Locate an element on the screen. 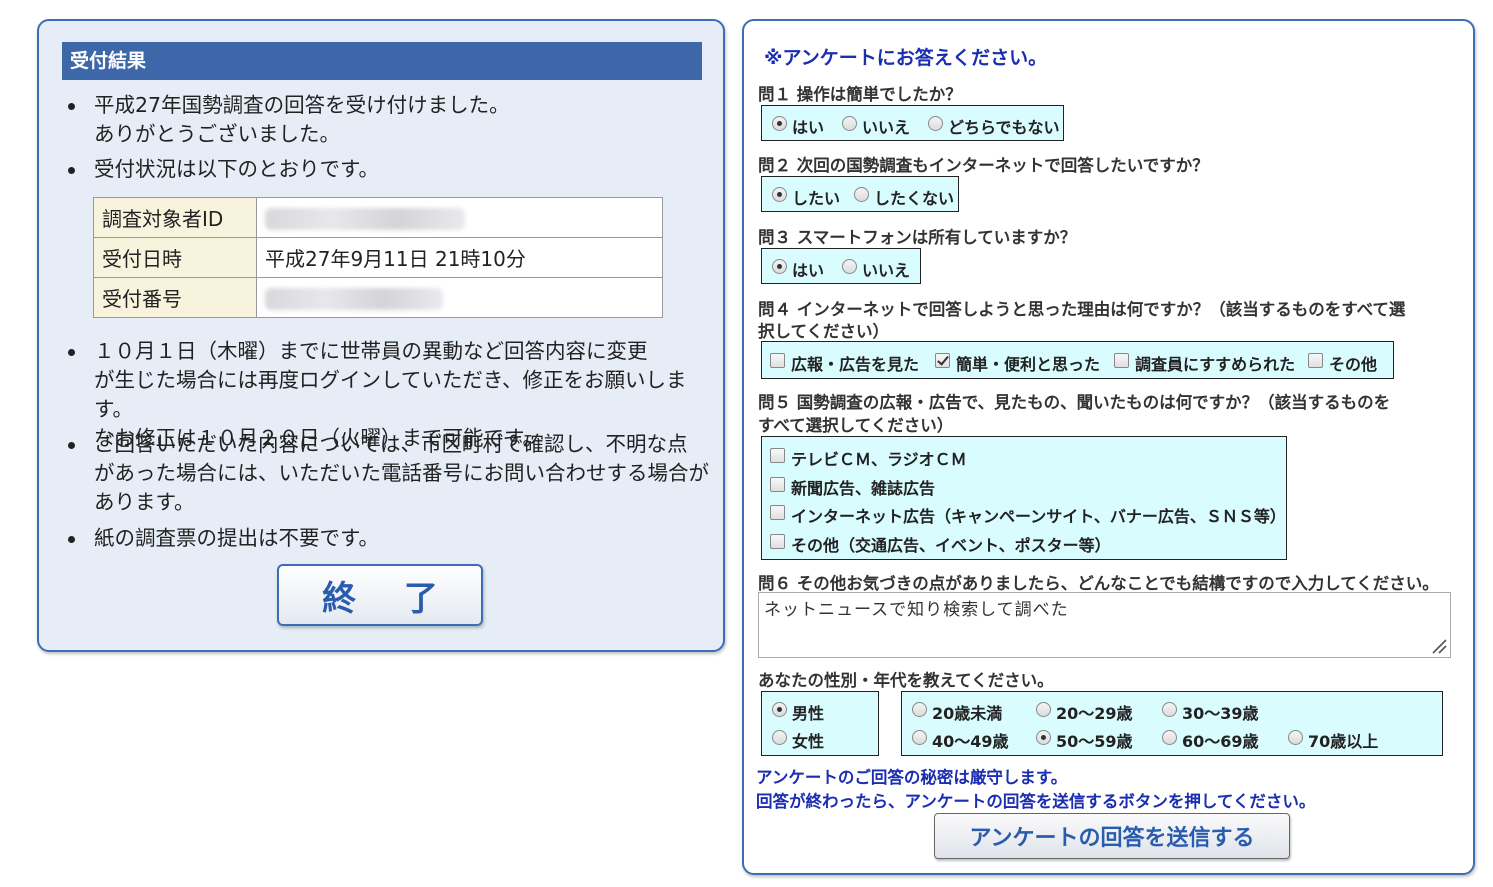 The width and height of the screenshot is (1493, 887). q3-label: 問３ スマートフォンは所有していますか？ is located at coordinates (917, 237).